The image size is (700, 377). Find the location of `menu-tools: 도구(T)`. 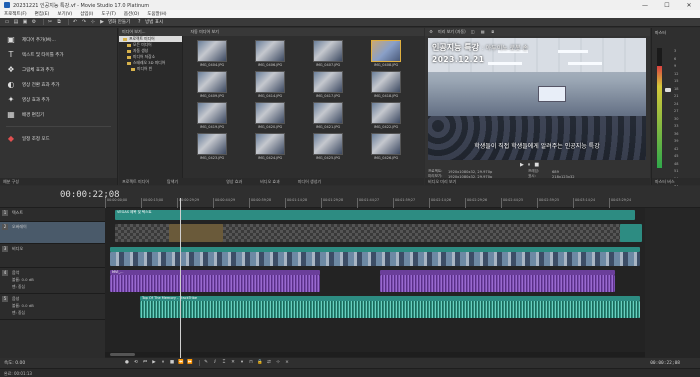

menu-tools: 도구(T) is located at coordinates (108, 14).